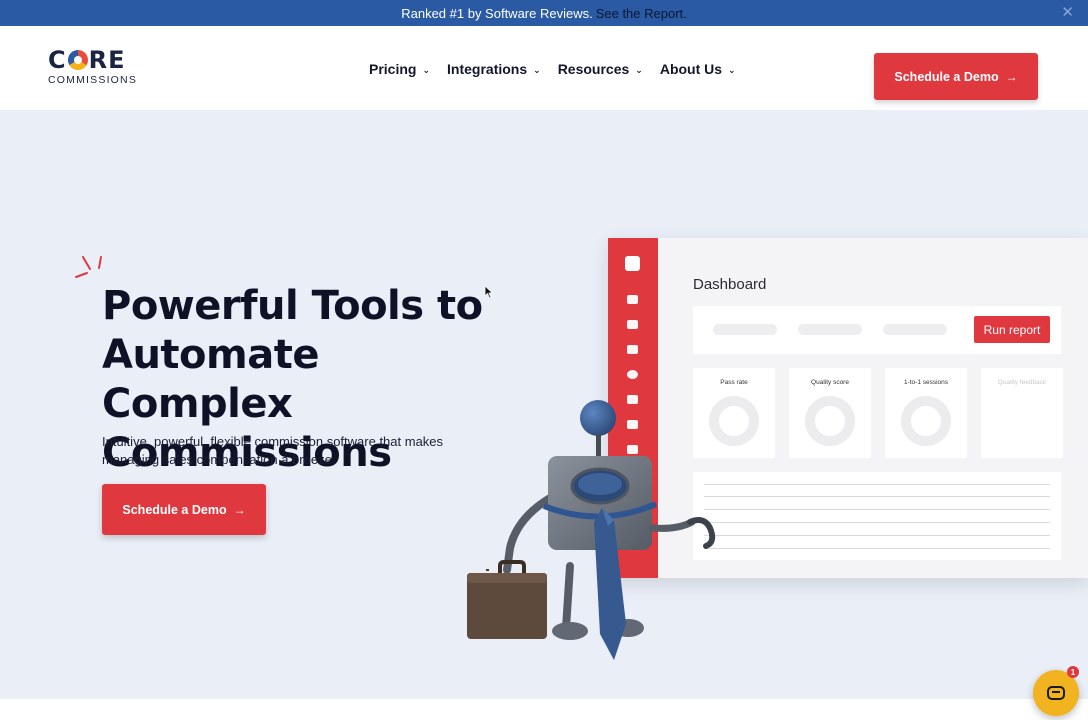 The width and height of the screenshot is (1088, 720). What do you see at coordinates (691, 69) in the screenshot?
I see `nav-item-label: About Us` at bounding box center [691, 69].